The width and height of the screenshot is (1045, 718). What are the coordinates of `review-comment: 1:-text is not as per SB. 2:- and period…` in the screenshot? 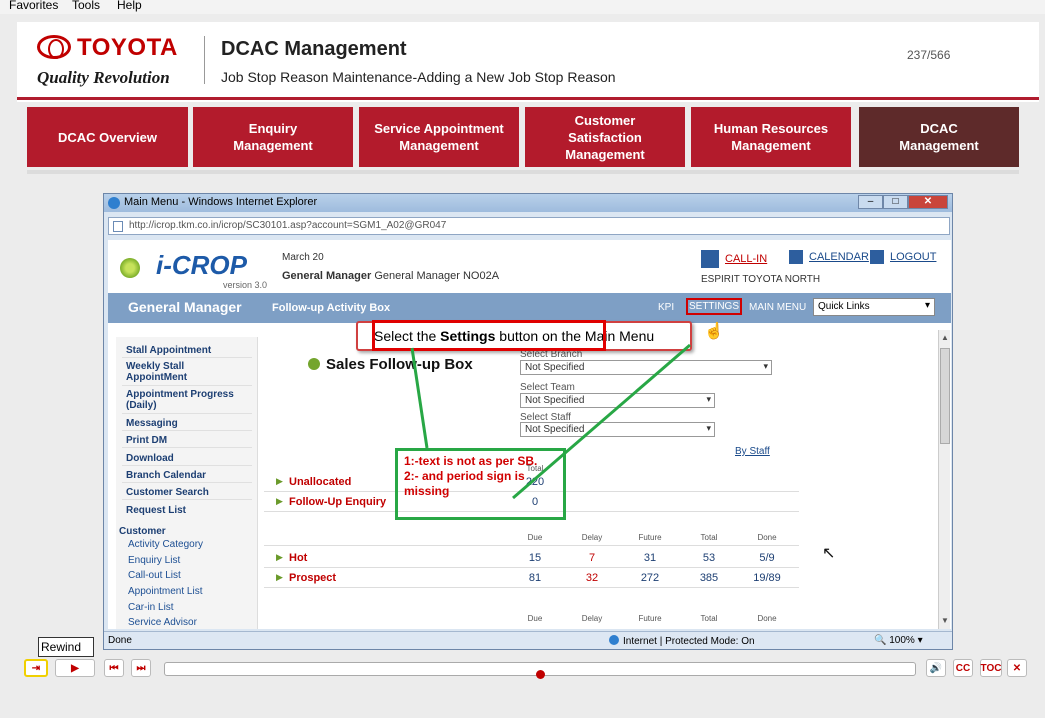 It's located at (471, 476).